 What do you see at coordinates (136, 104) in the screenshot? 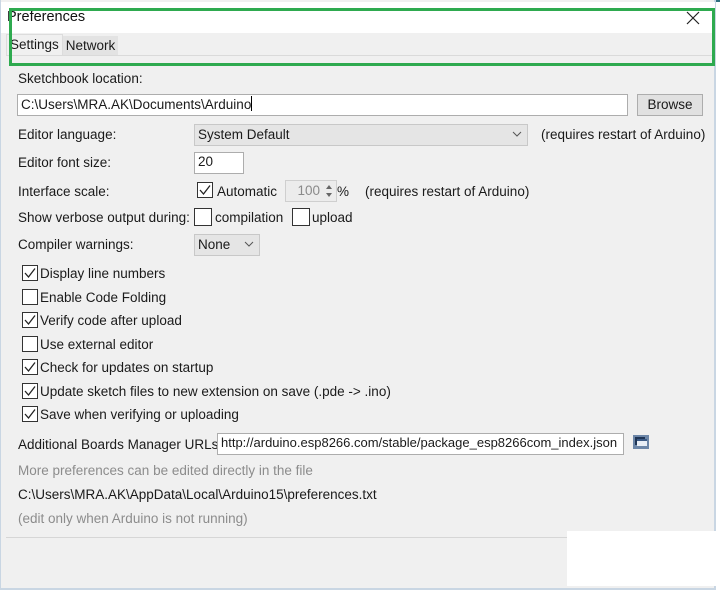
I see `sketchbook-location-value: C:\Users\MRA.AK\Documents\Arduino` at bounding box center [136, 104].